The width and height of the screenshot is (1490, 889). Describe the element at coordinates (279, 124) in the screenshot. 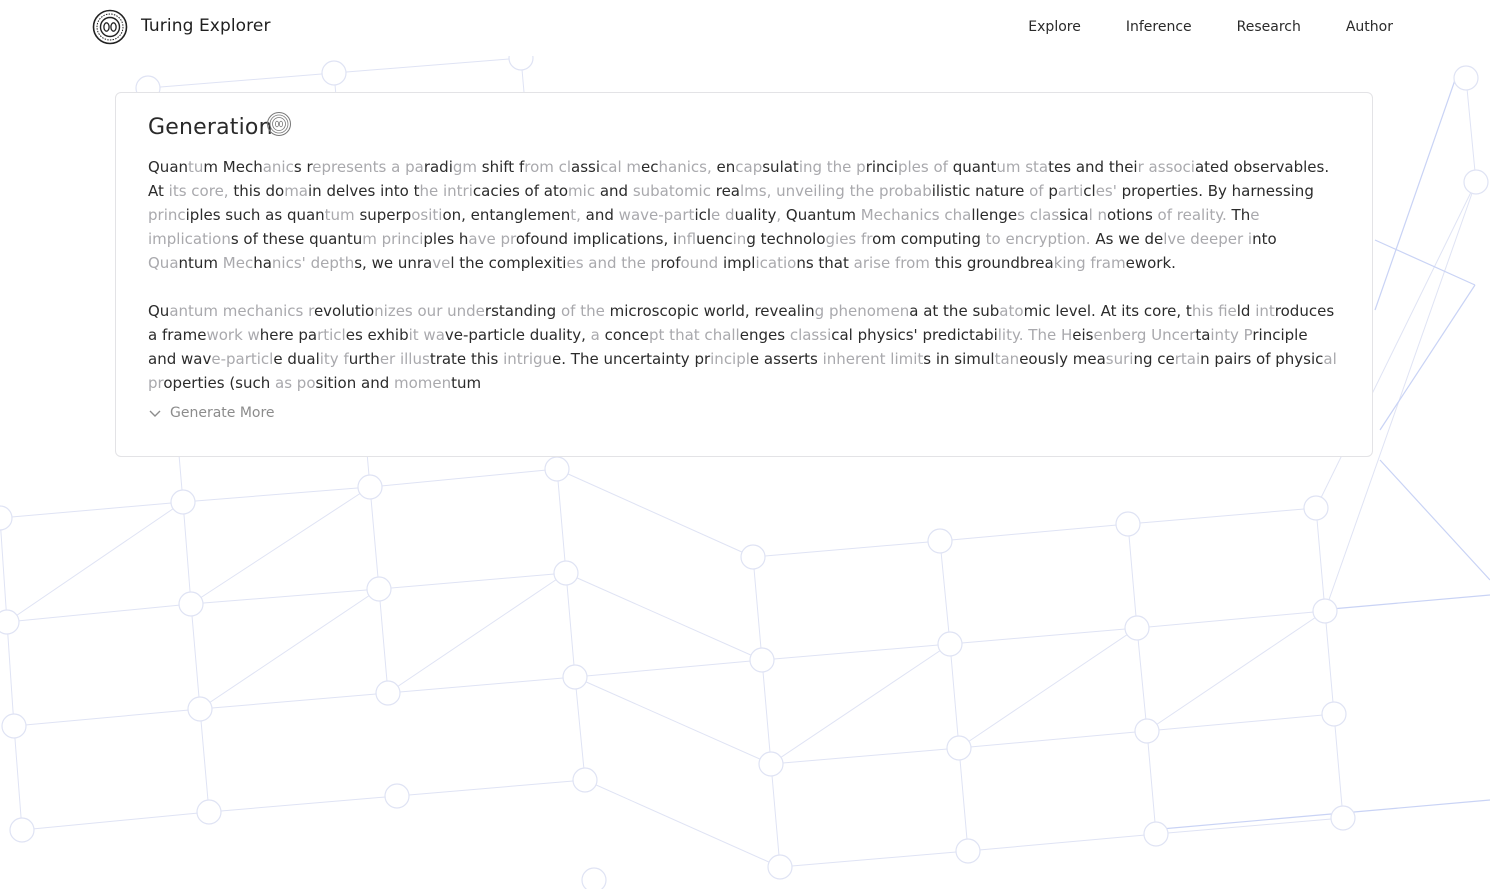

I see `generation-spiral-icon` at that location.